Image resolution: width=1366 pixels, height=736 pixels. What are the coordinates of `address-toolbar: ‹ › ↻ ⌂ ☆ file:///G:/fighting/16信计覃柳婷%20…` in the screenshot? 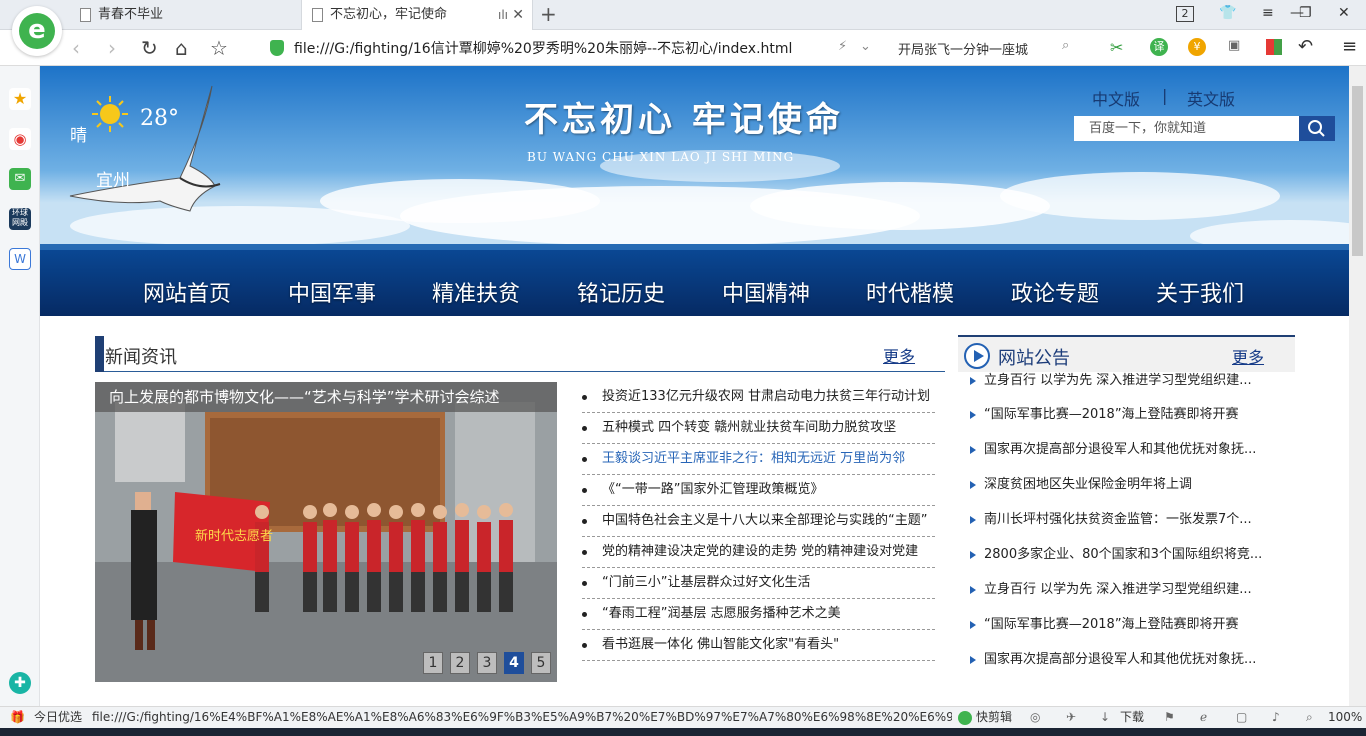 It's located at (683, 48).